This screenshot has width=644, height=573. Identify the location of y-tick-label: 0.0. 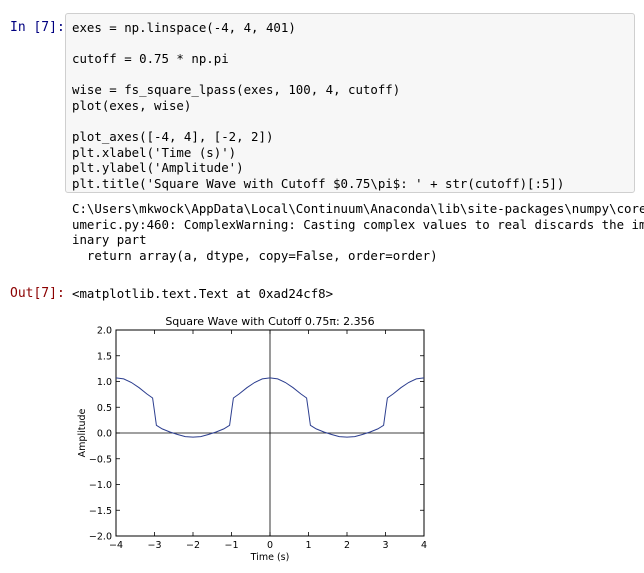
(104, 434).